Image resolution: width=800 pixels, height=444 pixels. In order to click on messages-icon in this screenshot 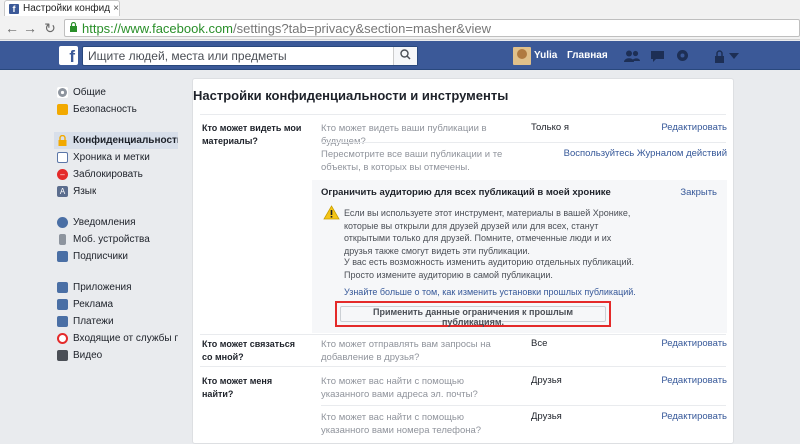, I will do `click(657, 56)`.